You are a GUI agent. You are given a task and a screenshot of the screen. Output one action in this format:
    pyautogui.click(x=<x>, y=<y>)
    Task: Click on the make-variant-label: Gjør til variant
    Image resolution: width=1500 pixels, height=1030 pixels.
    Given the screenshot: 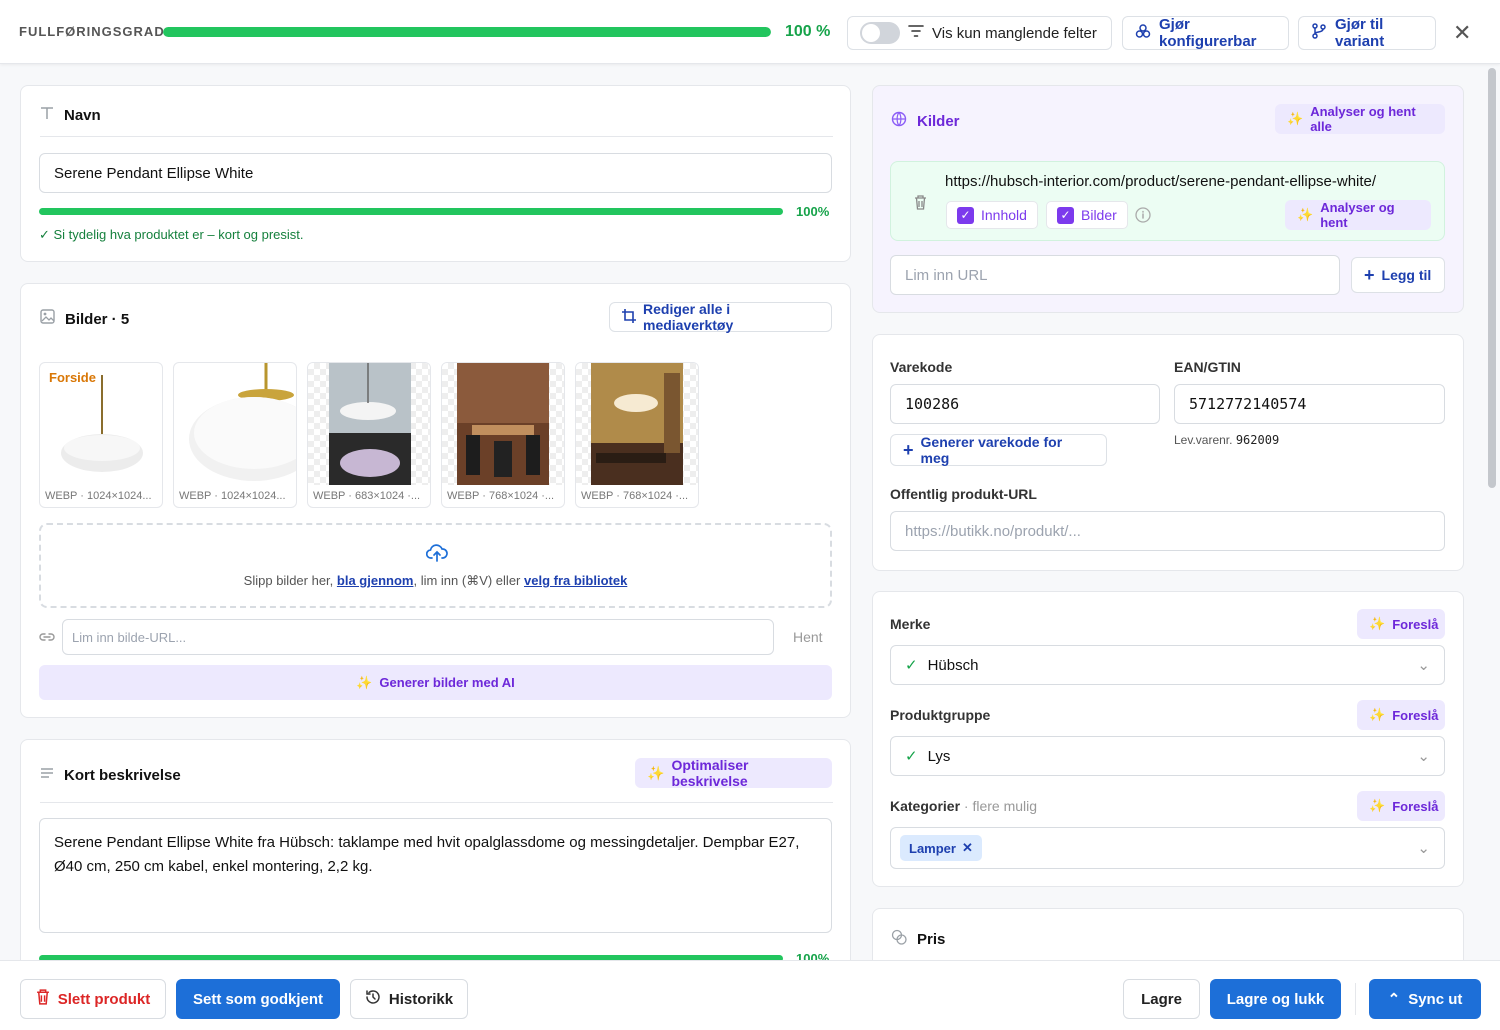 What is the action you would take?
    pyautogui.click(x=1360, y=33)
    